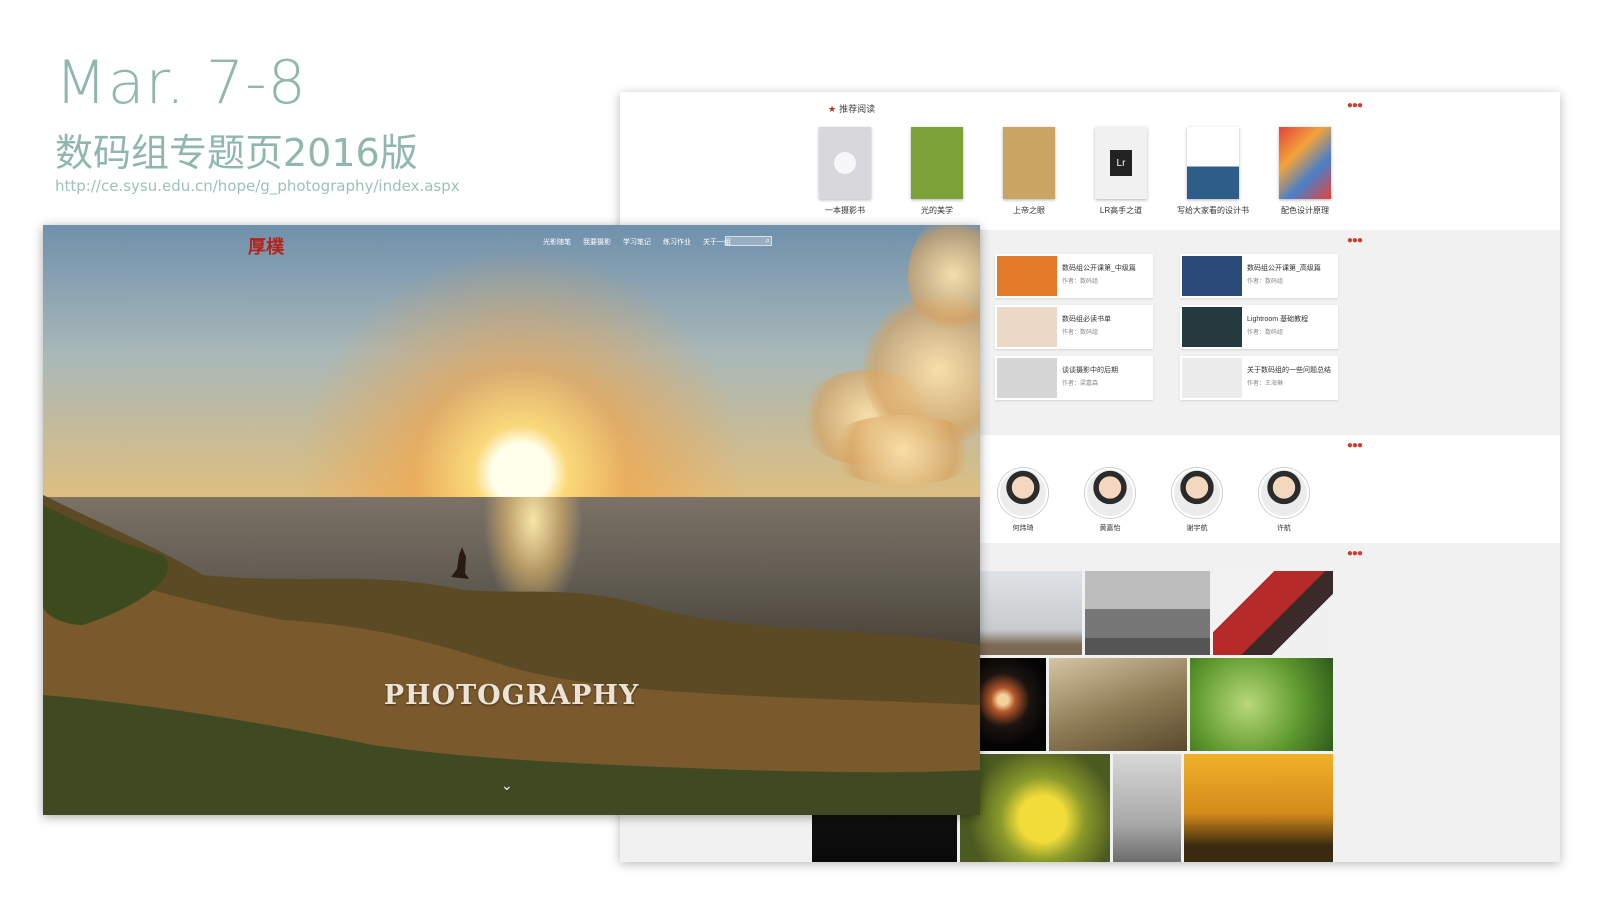 The width and height of the screenshot is (1600, 900). What do you see at coordinates (1121, 163) in the screenshot?
I see `book-cover: Lr` at bounding box center [1121, 163].